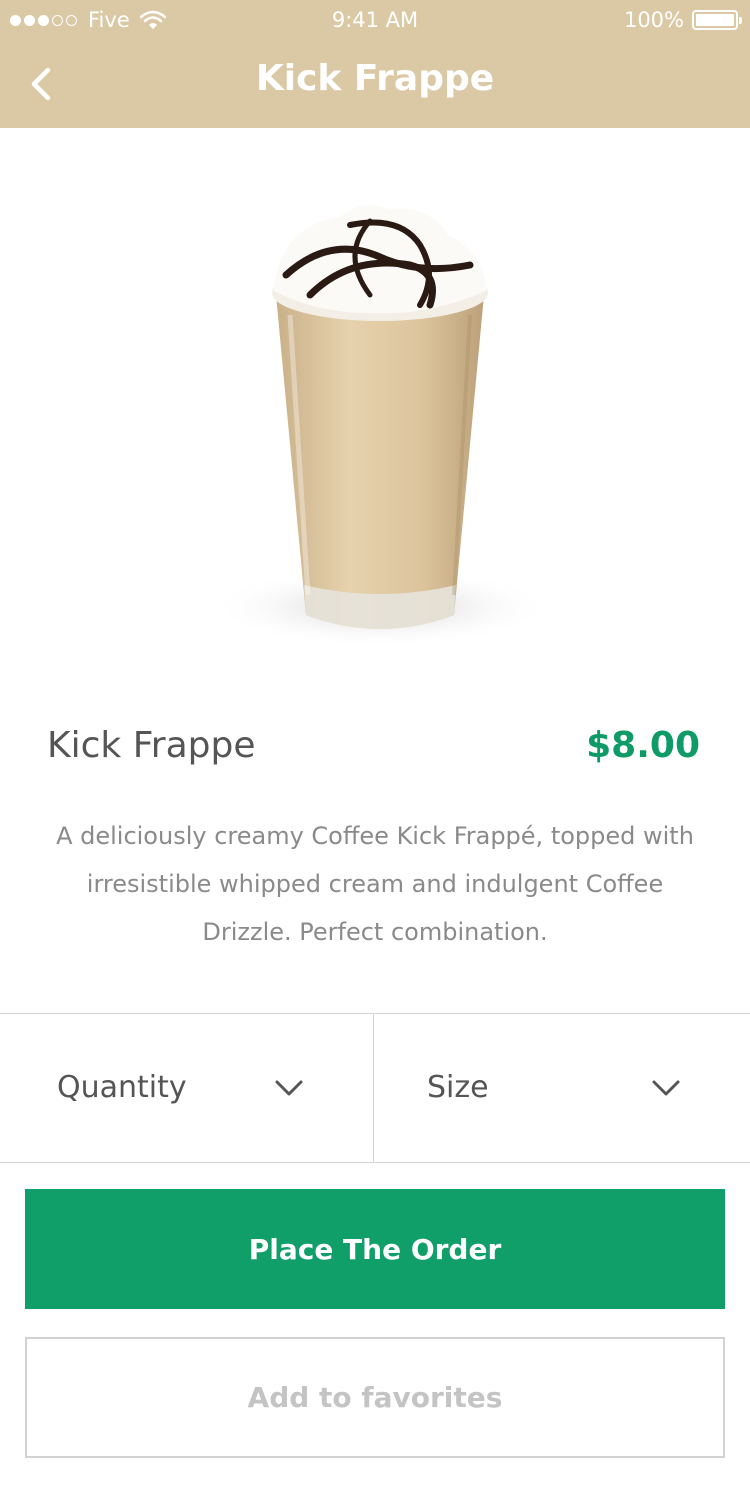 The width and height of the screenshot is (750, 1485). Describe the element at coordinates (375, 1249) in the screenshot. I see `place-order-button: Place The Order` at that location.